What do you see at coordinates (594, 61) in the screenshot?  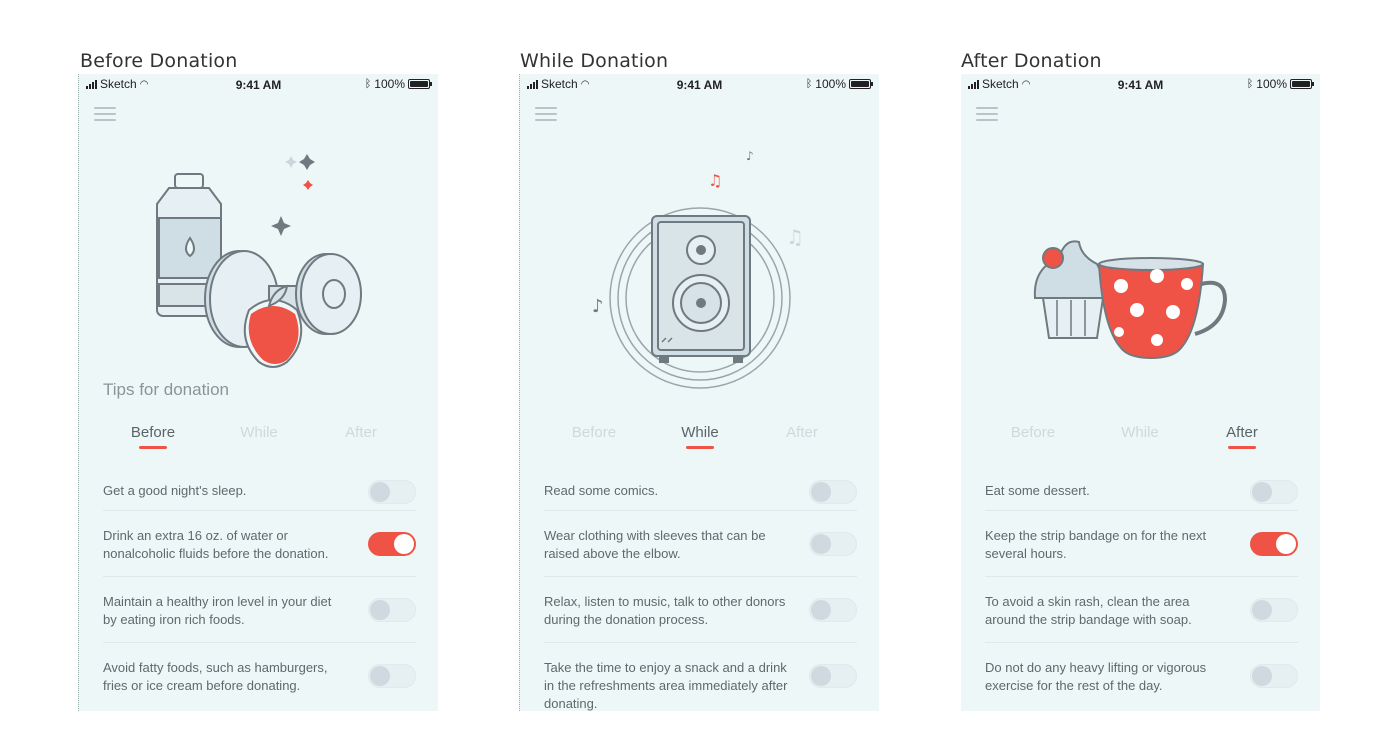 I see `screen-title-while: While Donation` at bounding box center [594, 61].